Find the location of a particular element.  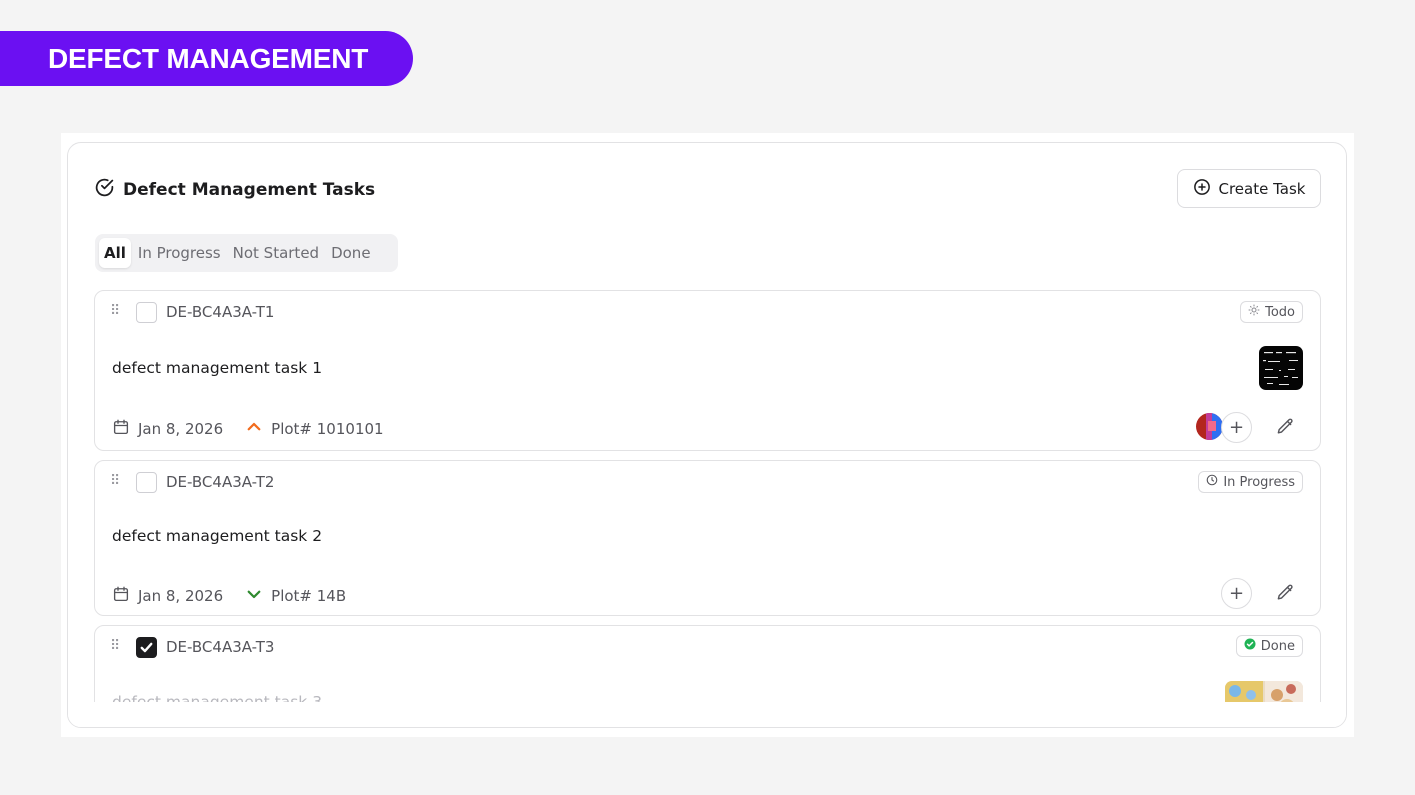

tab-all: All is located at coordinates (115, 253).